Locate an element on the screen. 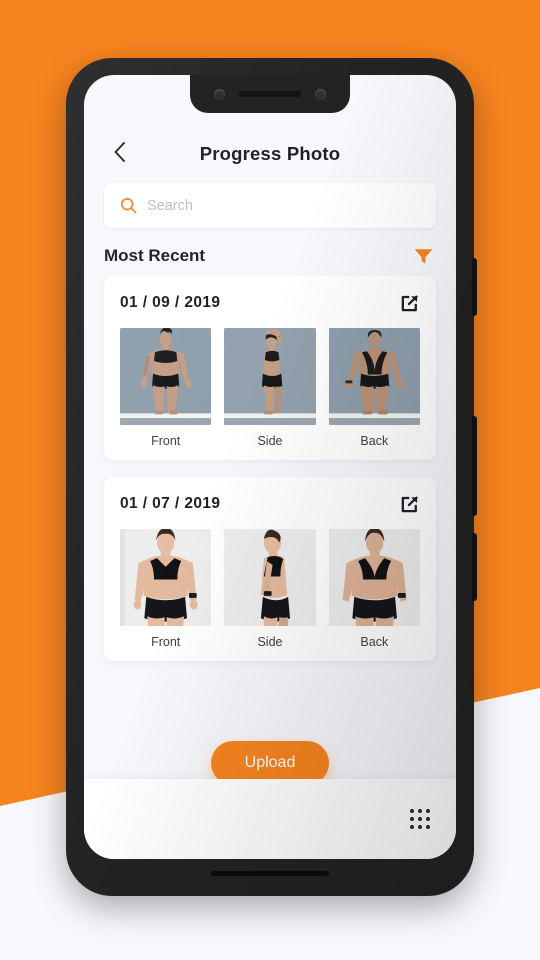  page-title: Progress Photo is located at coordinates (270, 153).